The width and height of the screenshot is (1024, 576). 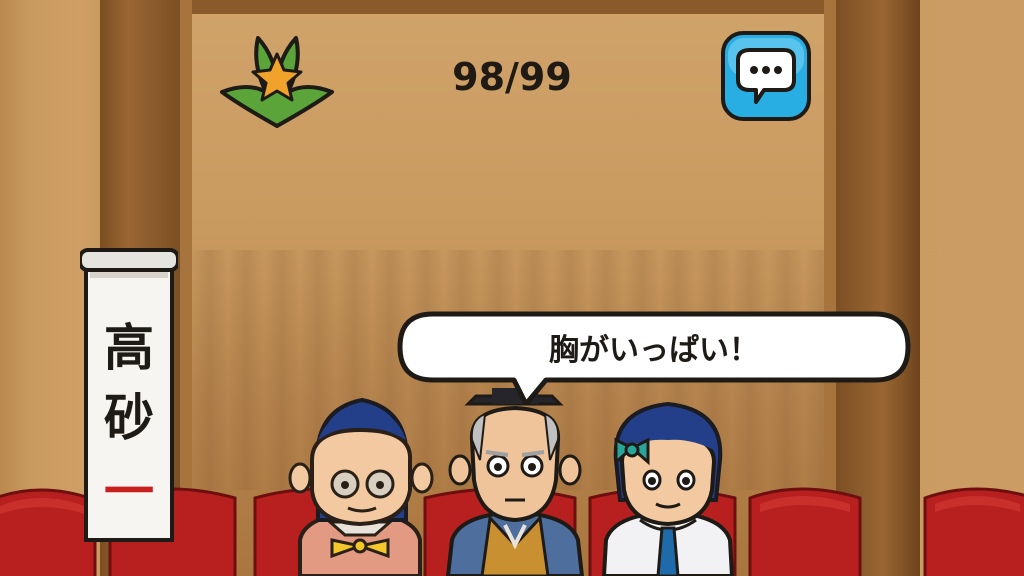 What do you see at coordinates (361, 486) in the screenshot?
I see `character-girl-glasses` at bounding box center [361, 486].